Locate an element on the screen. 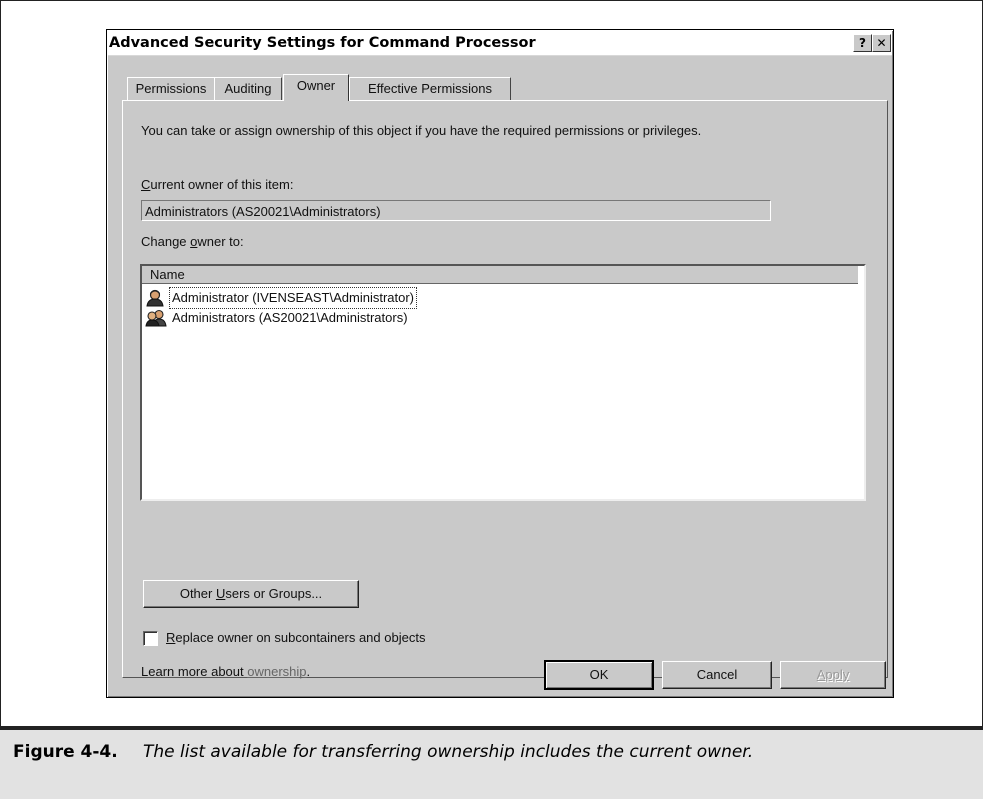  current-owner-label: Current owner of this item: is located at coordinates (217, 184).